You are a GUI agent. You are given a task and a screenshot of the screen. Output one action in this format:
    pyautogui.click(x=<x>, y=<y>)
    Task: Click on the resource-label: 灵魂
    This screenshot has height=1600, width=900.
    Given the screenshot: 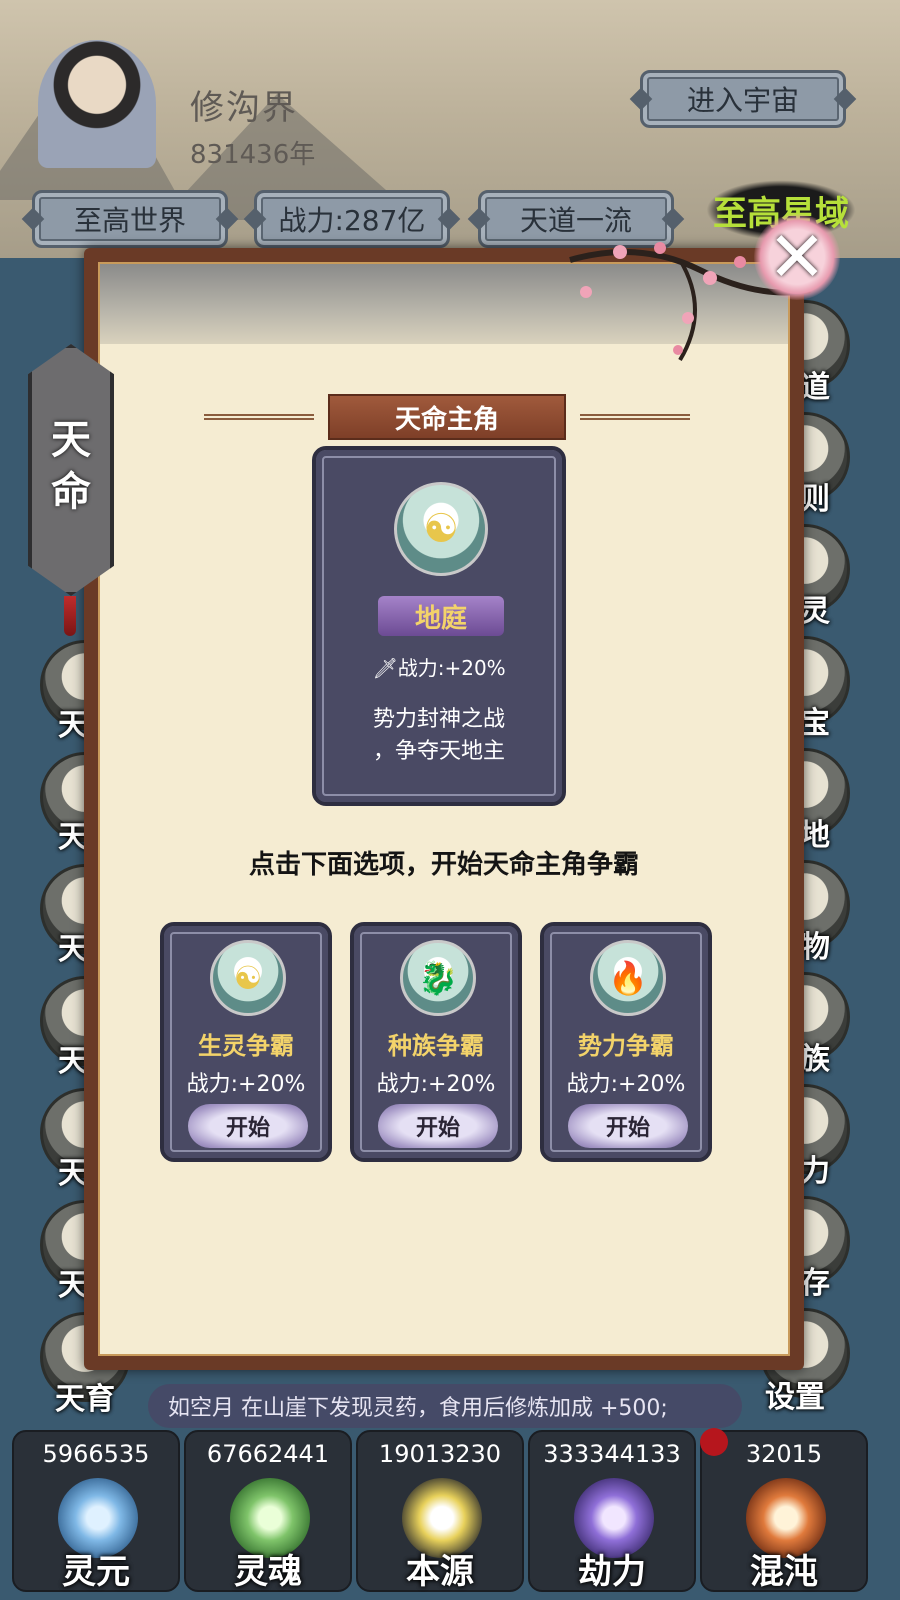 What is the action you would take?
    pyautogui.click(x=268, y=1572)
    